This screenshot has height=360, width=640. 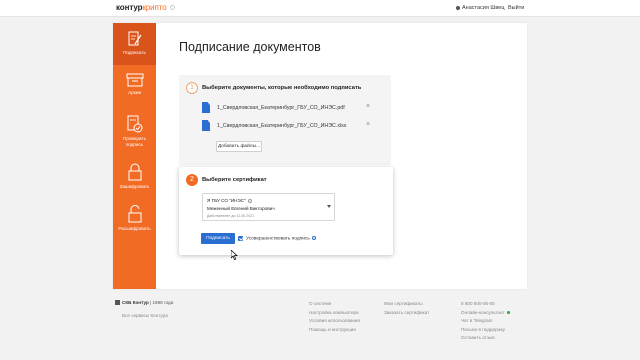 What do you see at coordinates (134, 52) in the screenshot?
I see `sidebar-item-label: Подписать` at bounding box center [134, 52].